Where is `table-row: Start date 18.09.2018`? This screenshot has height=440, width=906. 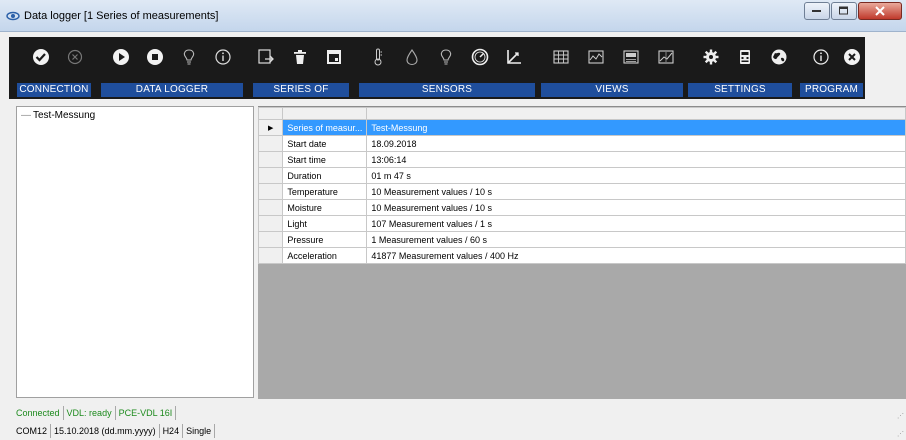 table-row: Start date 18.09.2018 is located at coordinates (581, 143).